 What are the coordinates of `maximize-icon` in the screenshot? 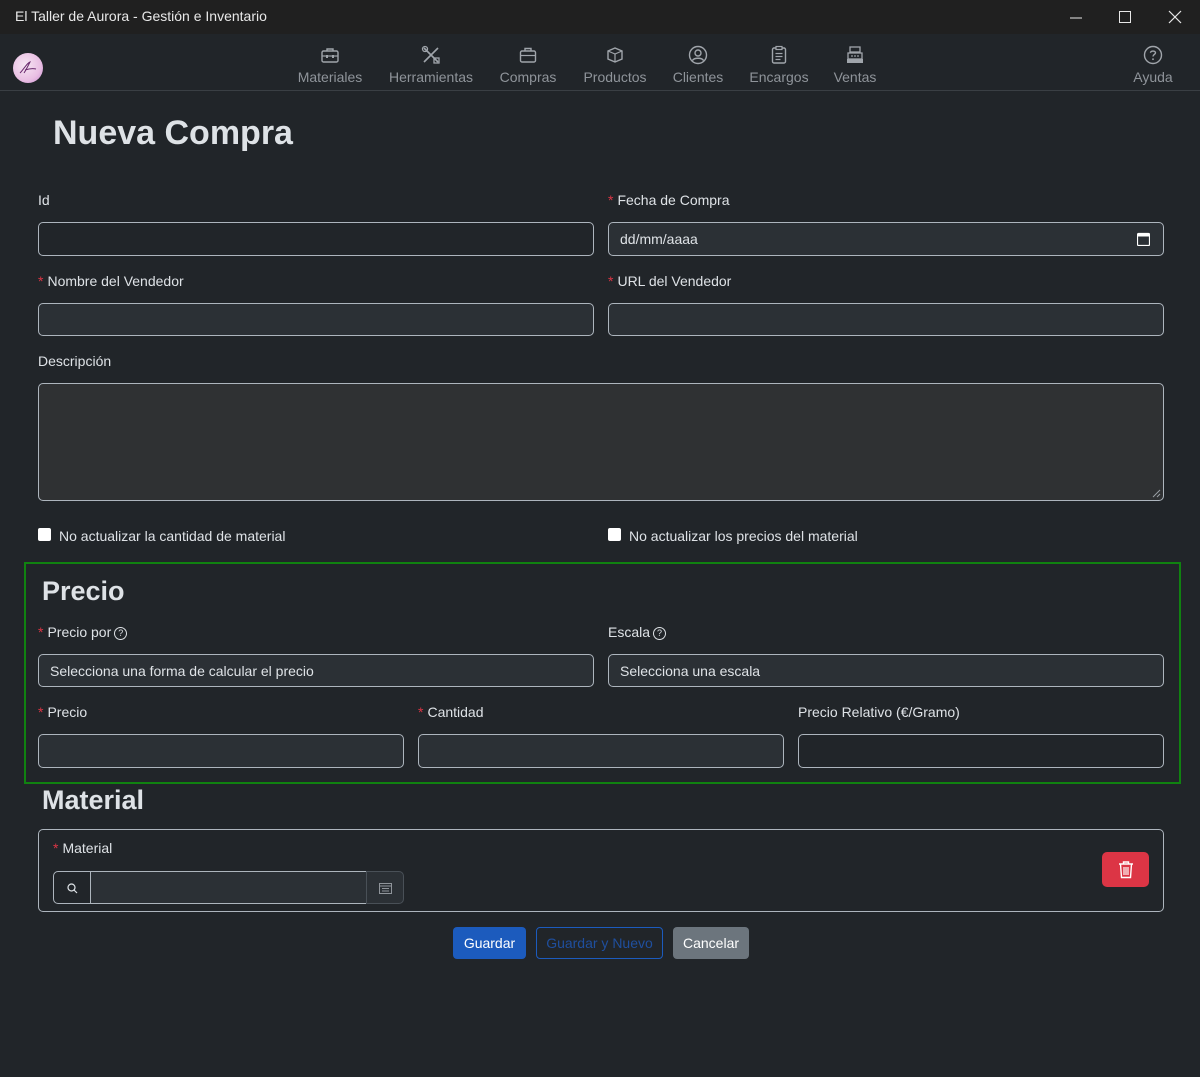 It's located at (1125, 17).